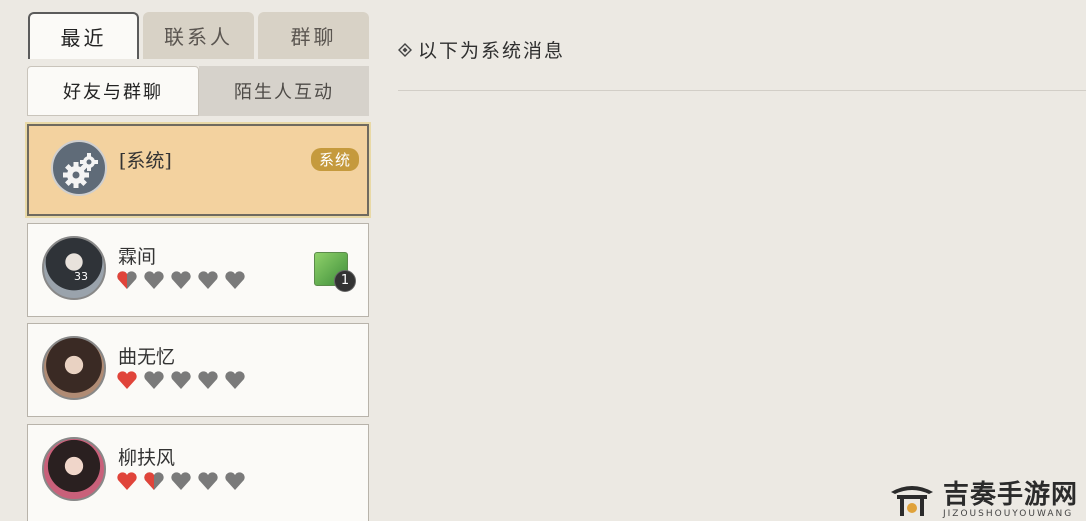  Describe the element at coordinates (137, 257) in the screenshot. I see `conversation-name: 霖间` at that location.